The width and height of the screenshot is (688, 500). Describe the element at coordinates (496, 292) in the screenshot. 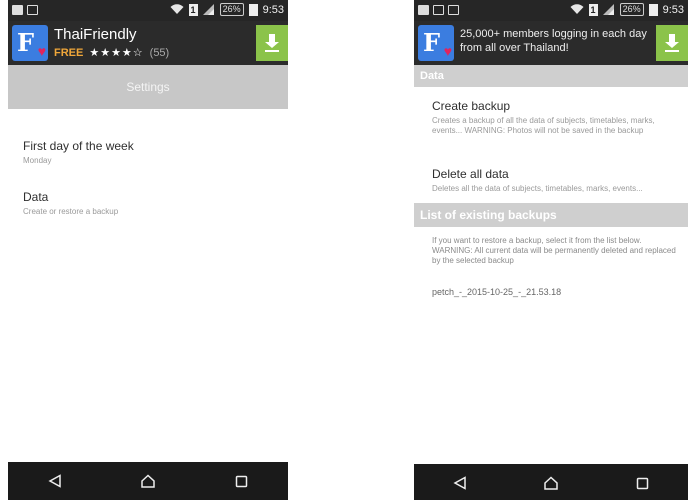

I see `backup-list-item: petch_-_2015-10-25_-_21.53.18` at that location.